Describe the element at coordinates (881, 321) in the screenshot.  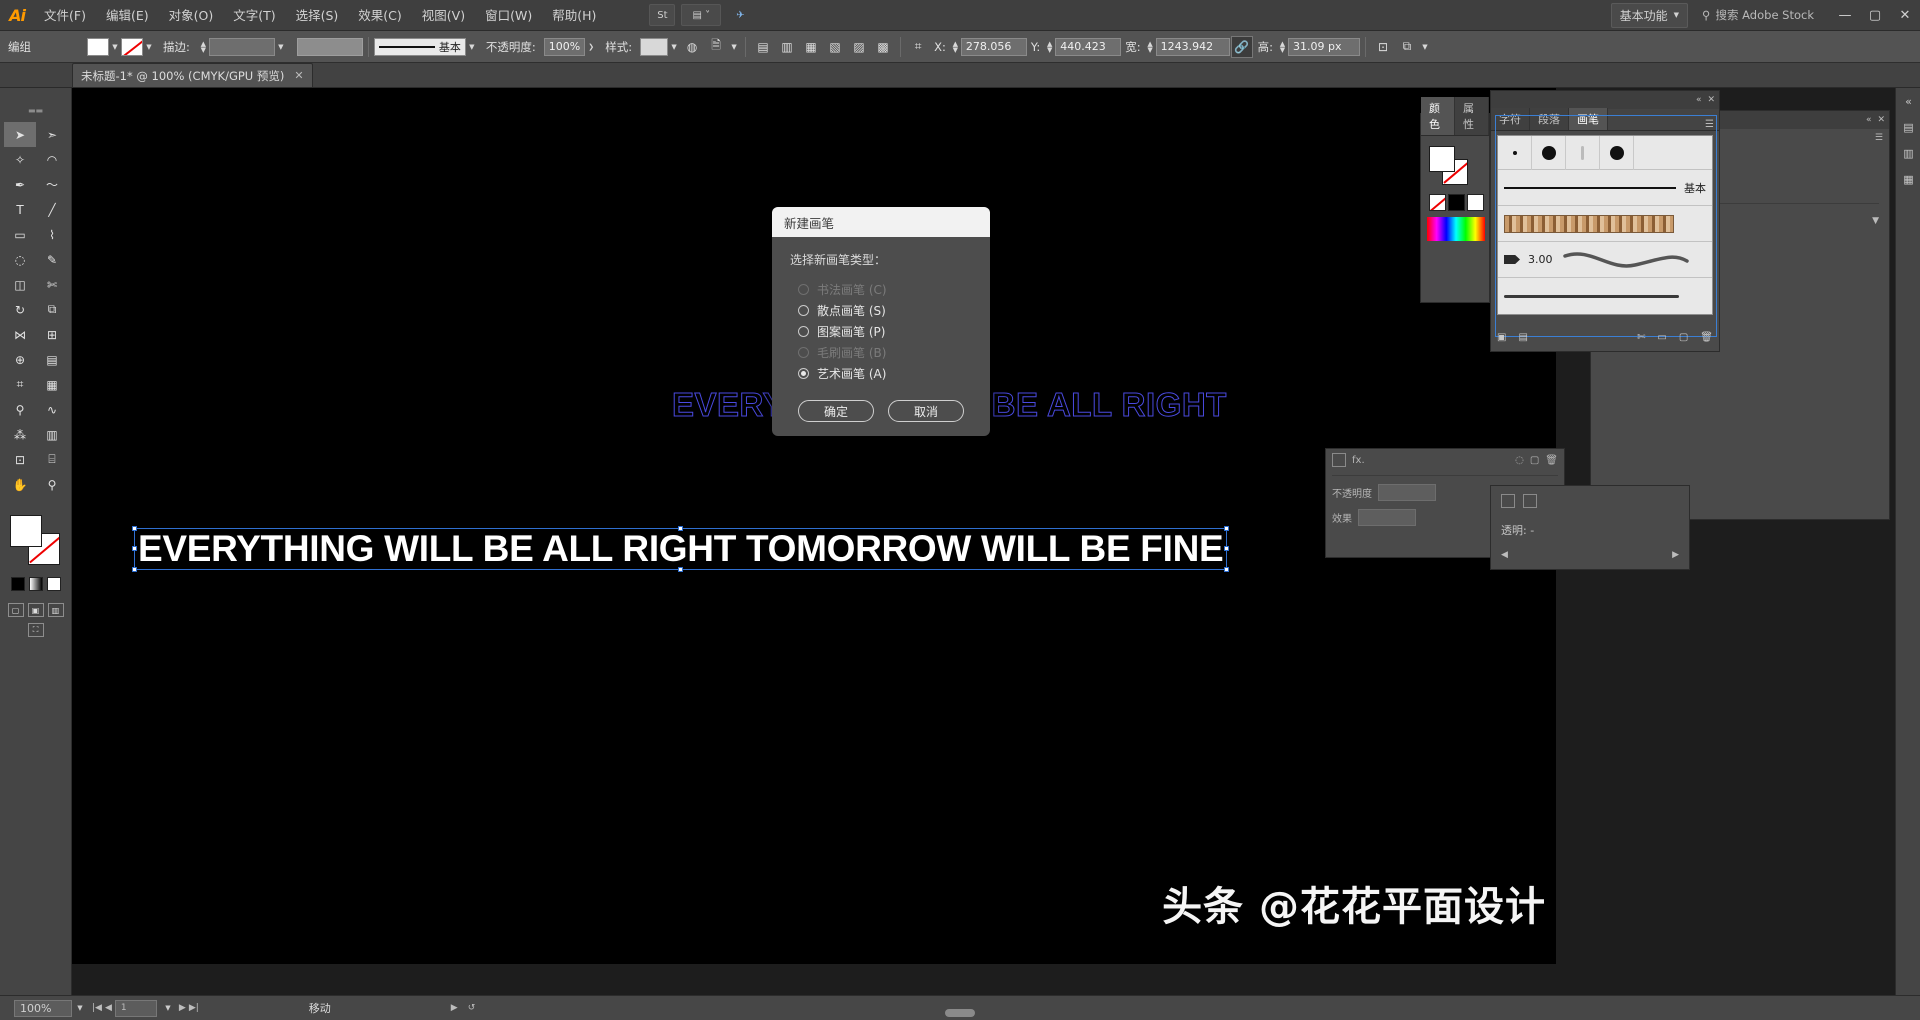
I see `new-brush-dialog: 新建画笔 选择新画笔类型： 书法画笔 (C) 散点画笔 (S) 图案画笔 (P)` at that location.